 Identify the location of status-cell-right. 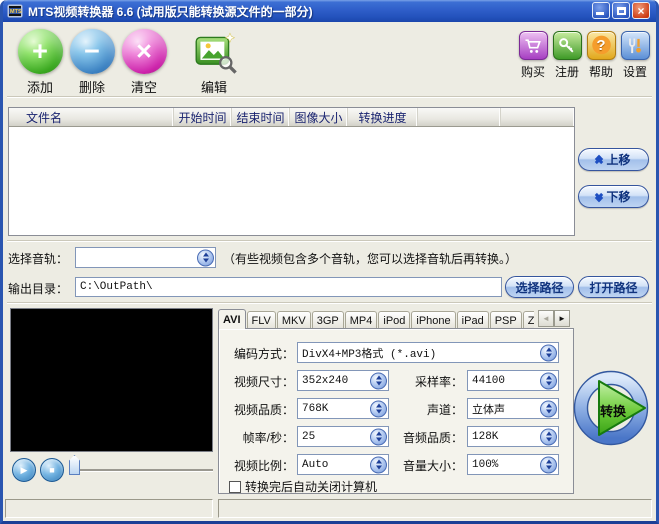
(435, 508).